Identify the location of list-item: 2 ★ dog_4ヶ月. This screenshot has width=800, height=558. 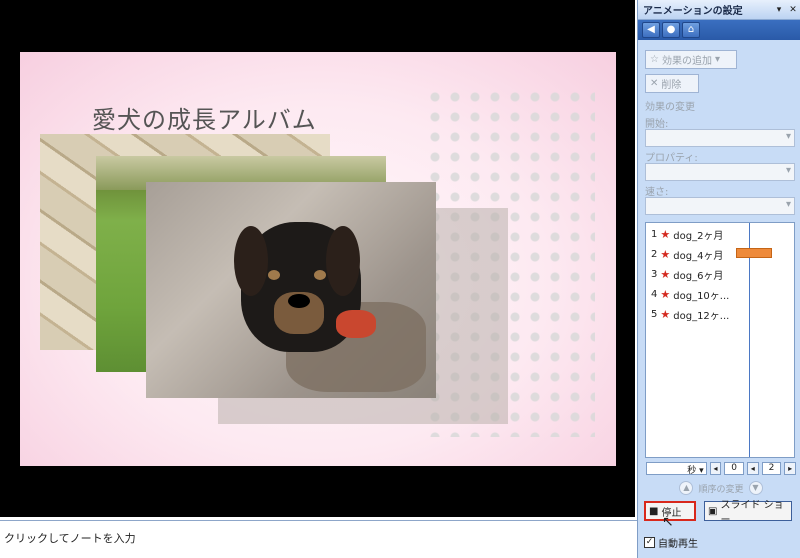
(687, 254).